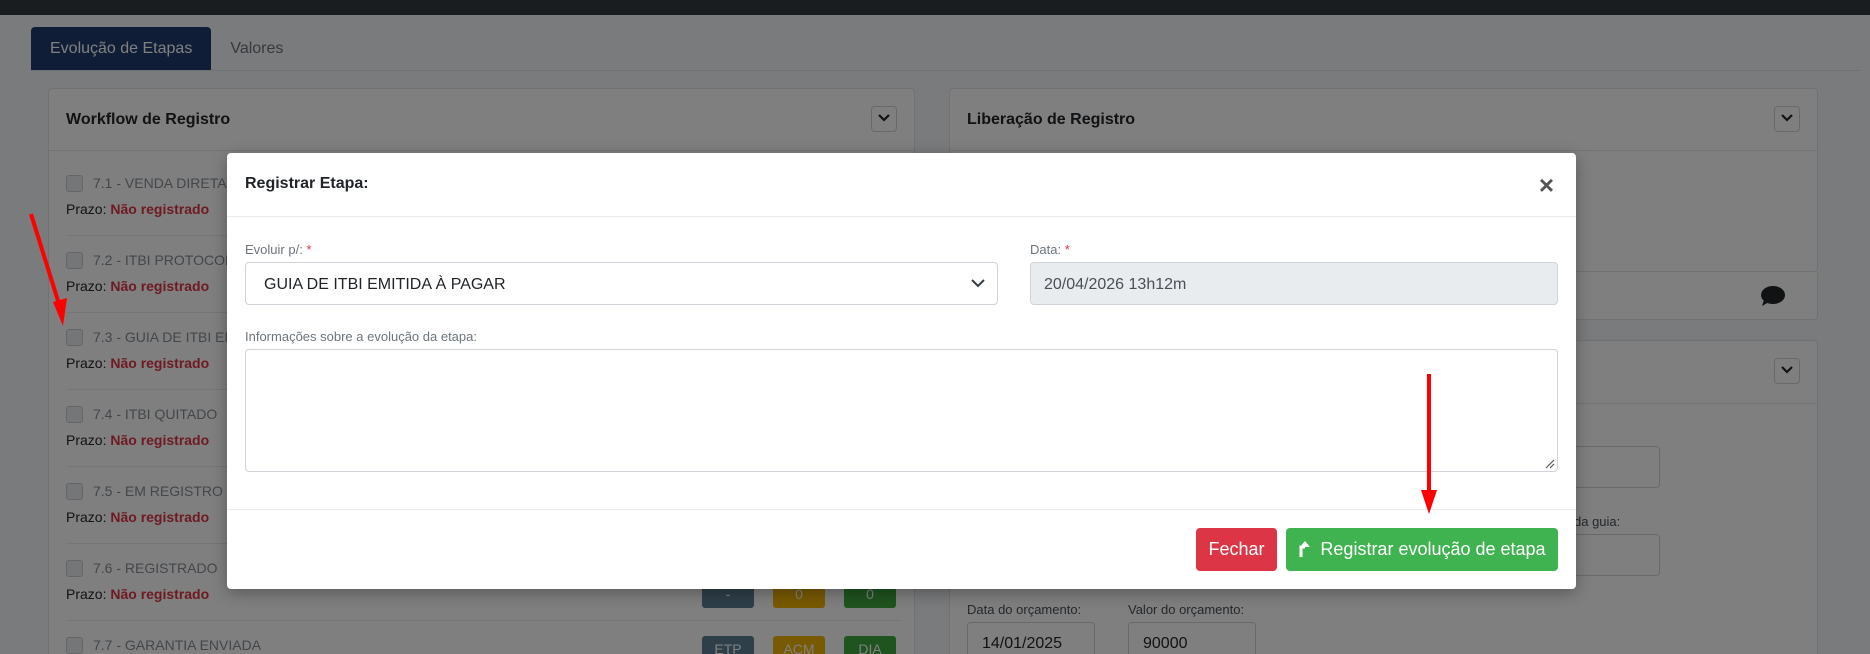 This screenshot has width=1870, height=654. I want to click on modal-title: Registrar Etapa:, so click(307, 183).